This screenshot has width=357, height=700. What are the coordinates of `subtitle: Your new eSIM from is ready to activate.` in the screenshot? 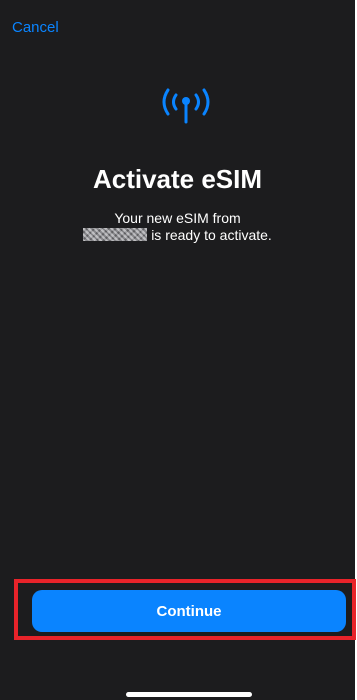 It's located at (177, 227).